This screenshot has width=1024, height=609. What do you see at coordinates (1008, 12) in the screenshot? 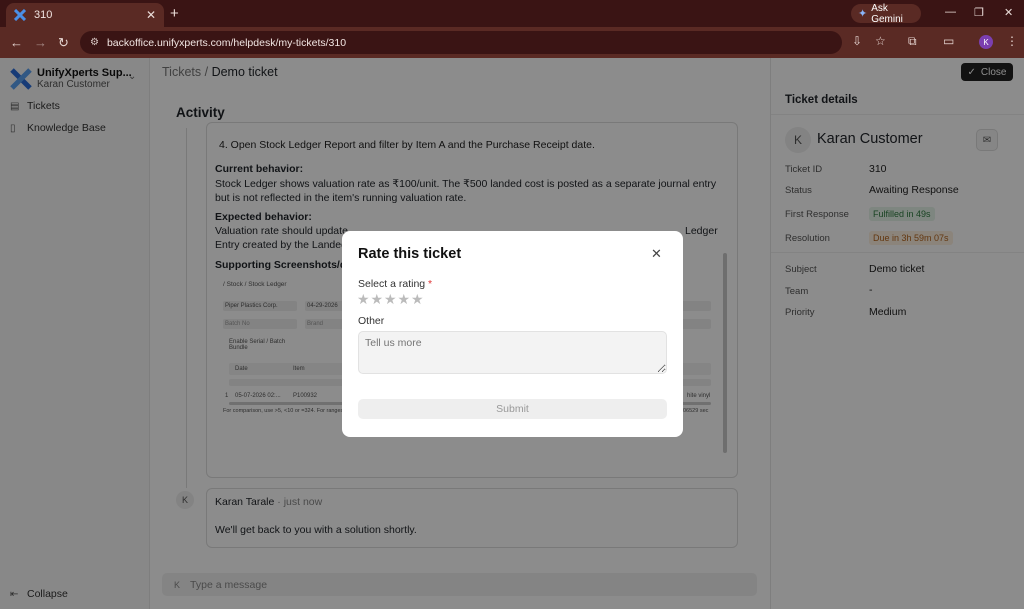
I see `window-close-icon: ✕` at bounding box center [1008, 12].